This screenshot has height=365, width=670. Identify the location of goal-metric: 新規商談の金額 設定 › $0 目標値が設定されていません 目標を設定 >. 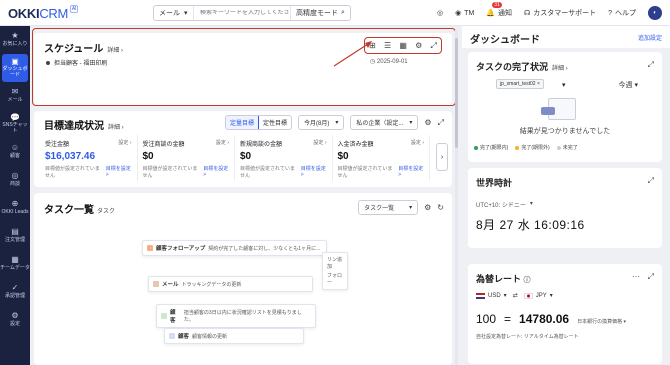
(284, 158).